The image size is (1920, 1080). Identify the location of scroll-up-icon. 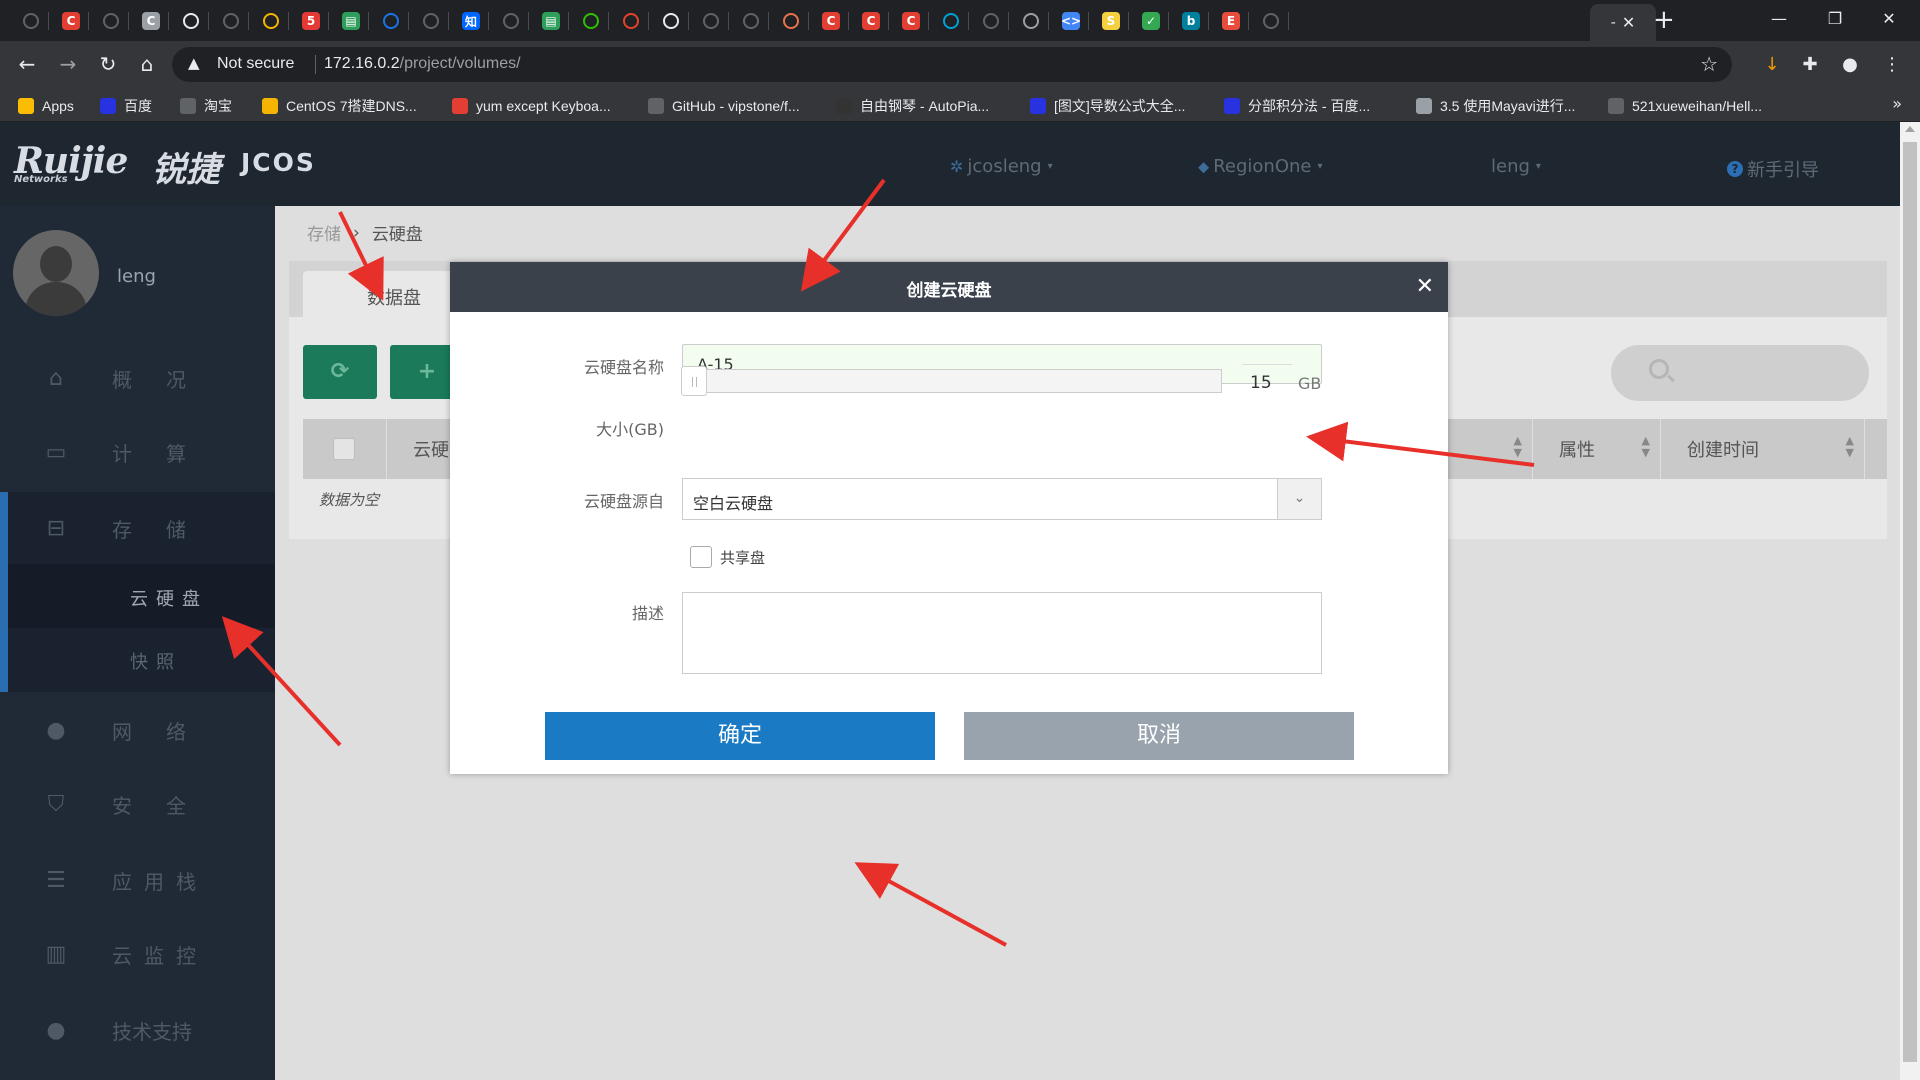
(1910, 129).